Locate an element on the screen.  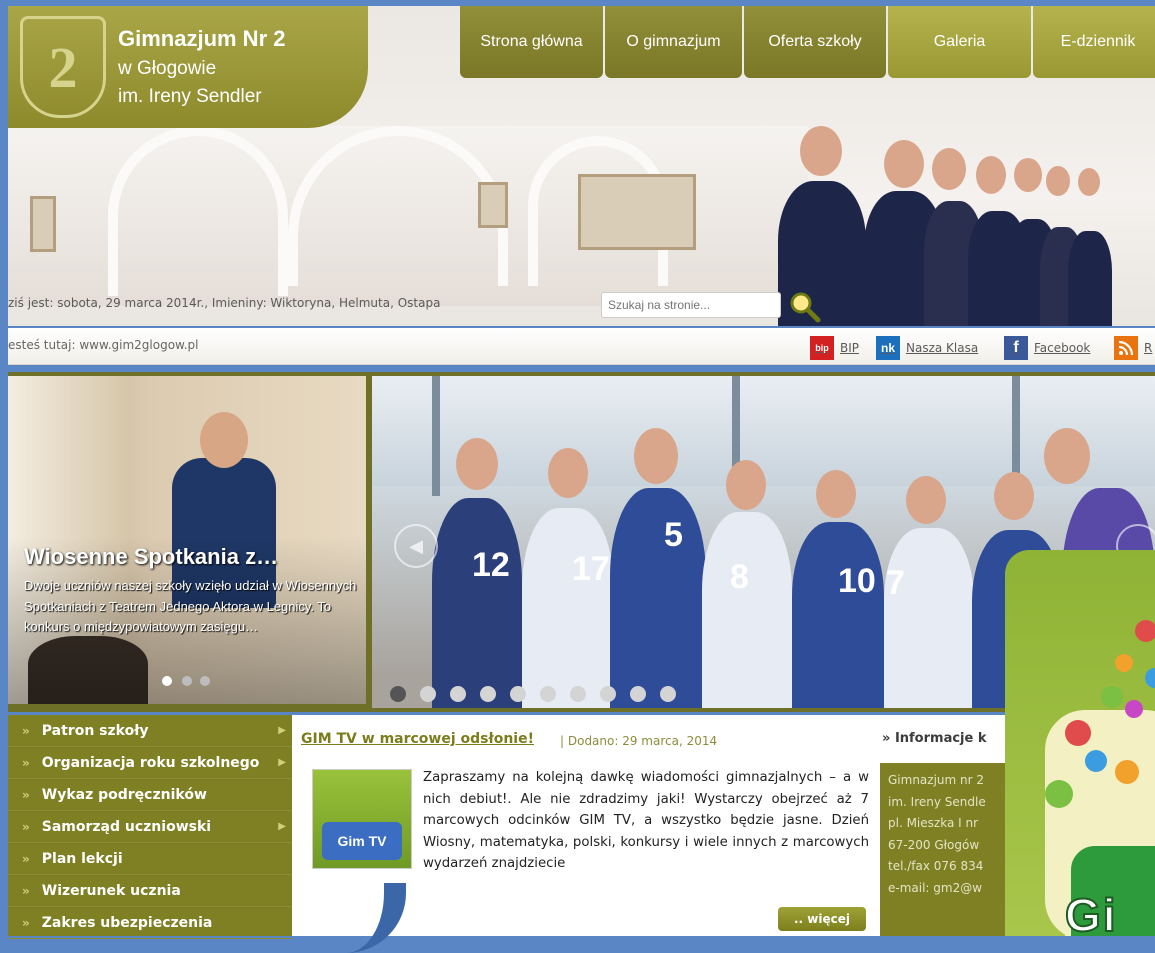
nasza-klasa-link: nk Nasza Klasa is located at coordinates (927, 348).